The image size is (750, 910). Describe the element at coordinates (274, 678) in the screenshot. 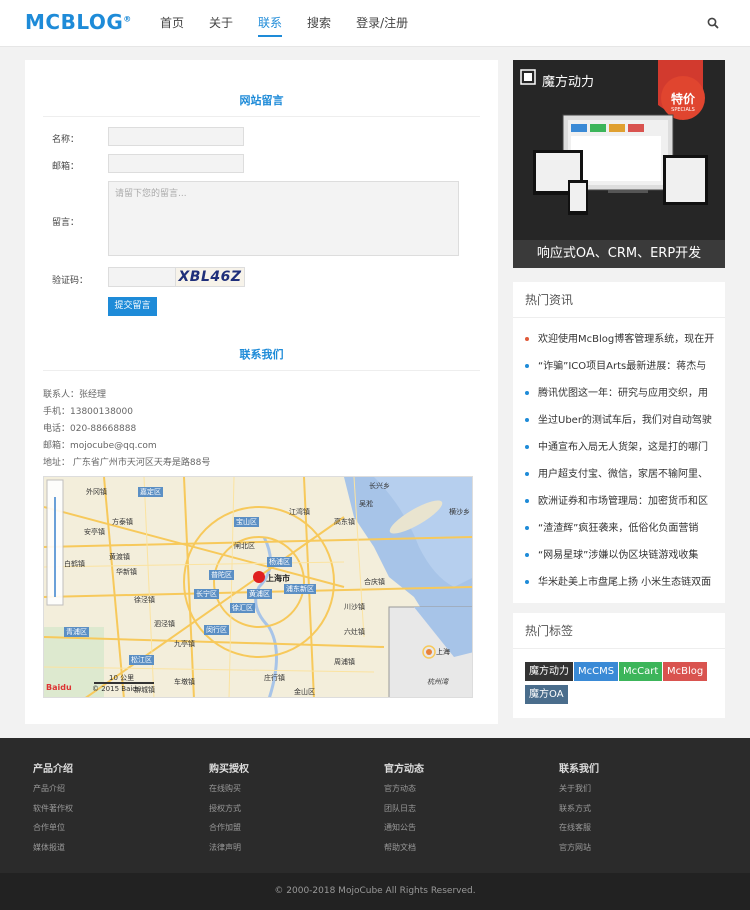

I see `map-label: 庄行镇` at that location.